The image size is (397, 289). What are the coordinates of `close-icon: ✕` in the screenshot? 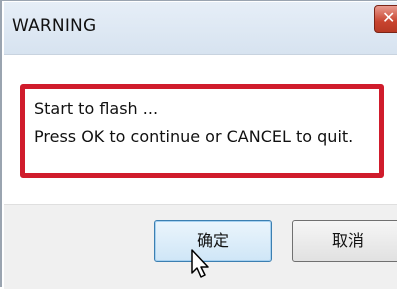 It's located at (389, 17).